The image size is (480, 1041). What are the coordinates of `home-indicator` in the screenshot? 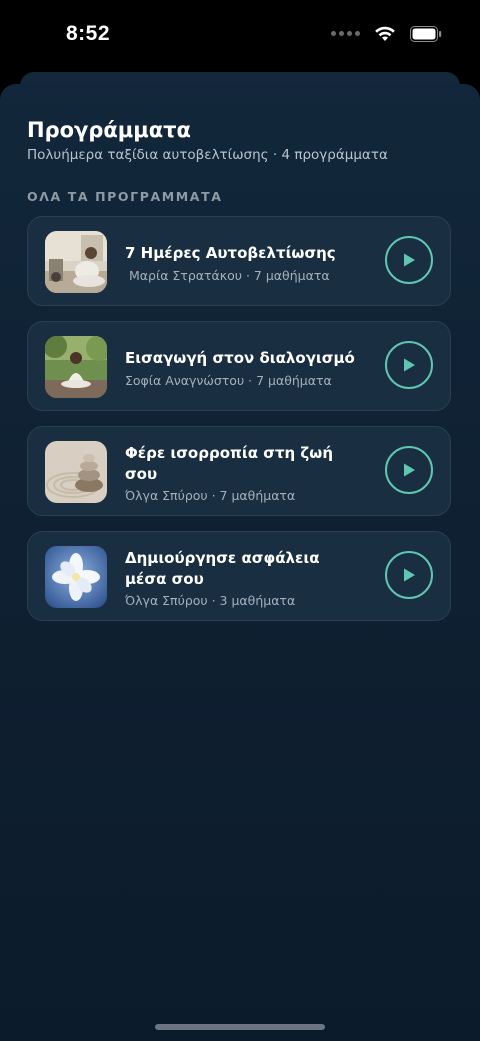 It's located at (240, 1027).